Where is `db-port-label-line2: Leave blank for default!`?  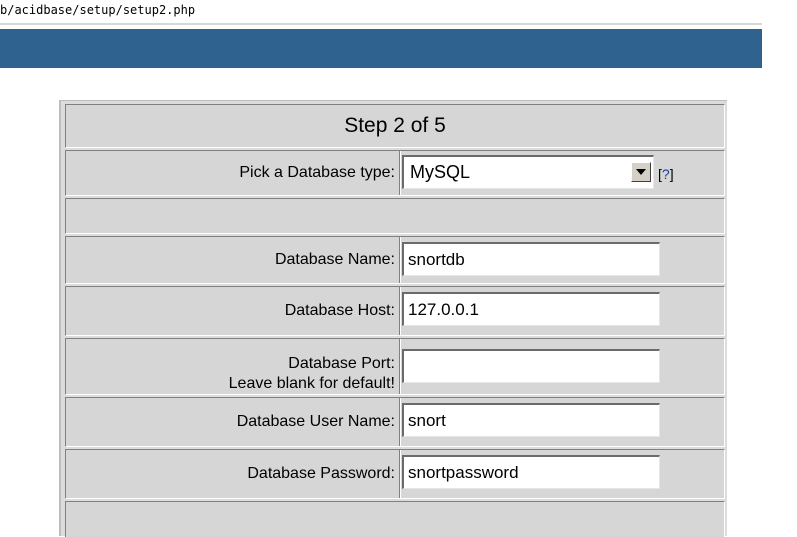
db-port-label-line2: Leave blank for default! is located at coordinates (311, 383).